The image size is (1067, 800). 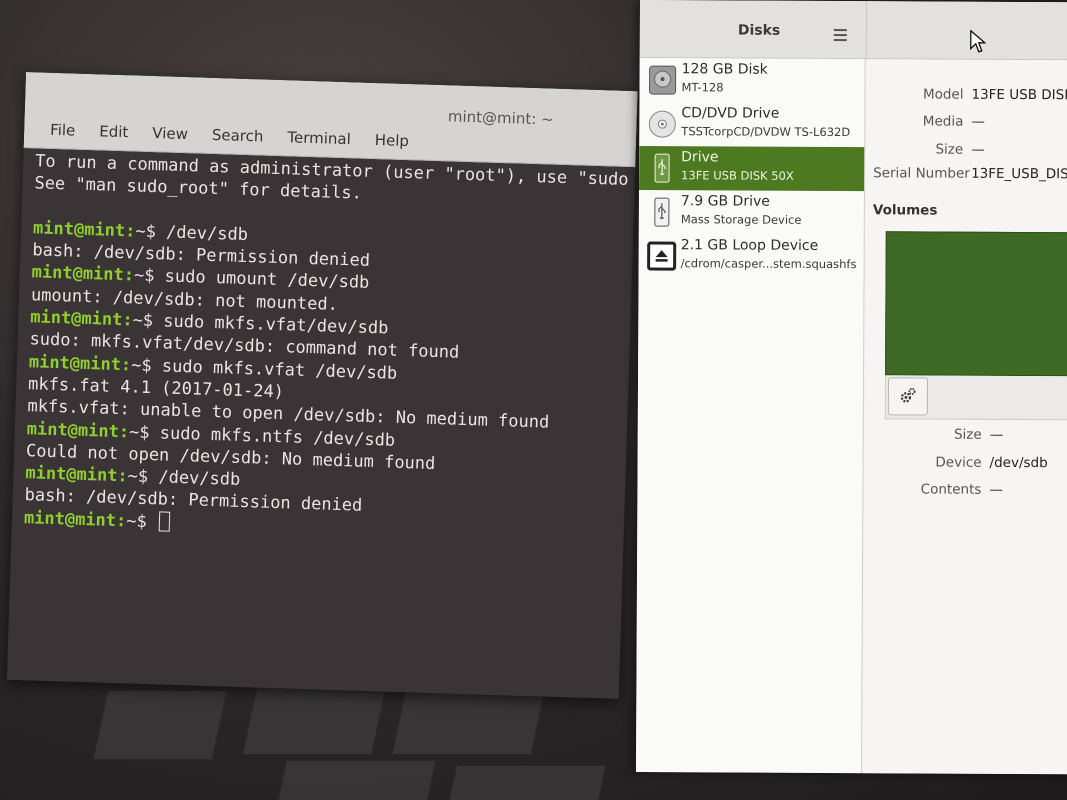 What do you see at coordinates (662, 256) in the screenshot?
I see `eject-icon` at bounding box center [662, 256].